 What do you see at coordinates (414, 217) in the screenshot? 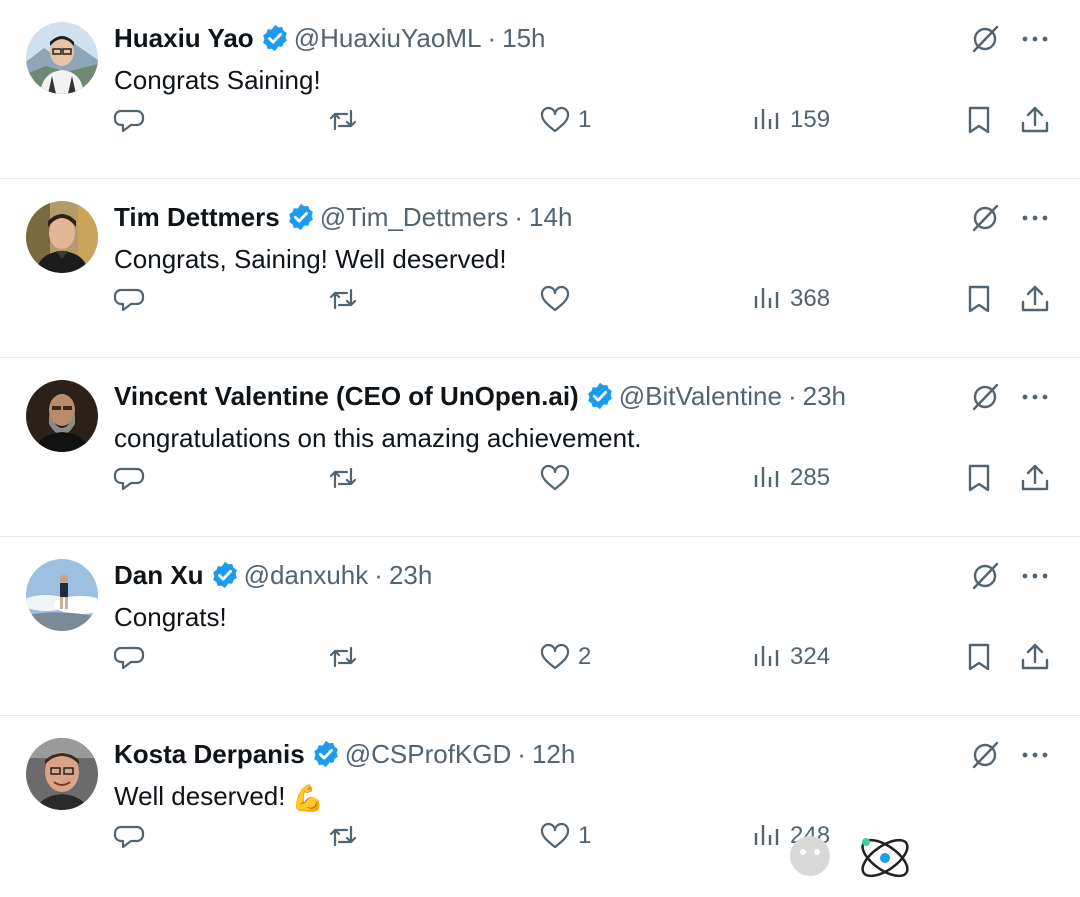
I see `author-handle: @Tim_Dettmers` at bounding box center [414, 217].